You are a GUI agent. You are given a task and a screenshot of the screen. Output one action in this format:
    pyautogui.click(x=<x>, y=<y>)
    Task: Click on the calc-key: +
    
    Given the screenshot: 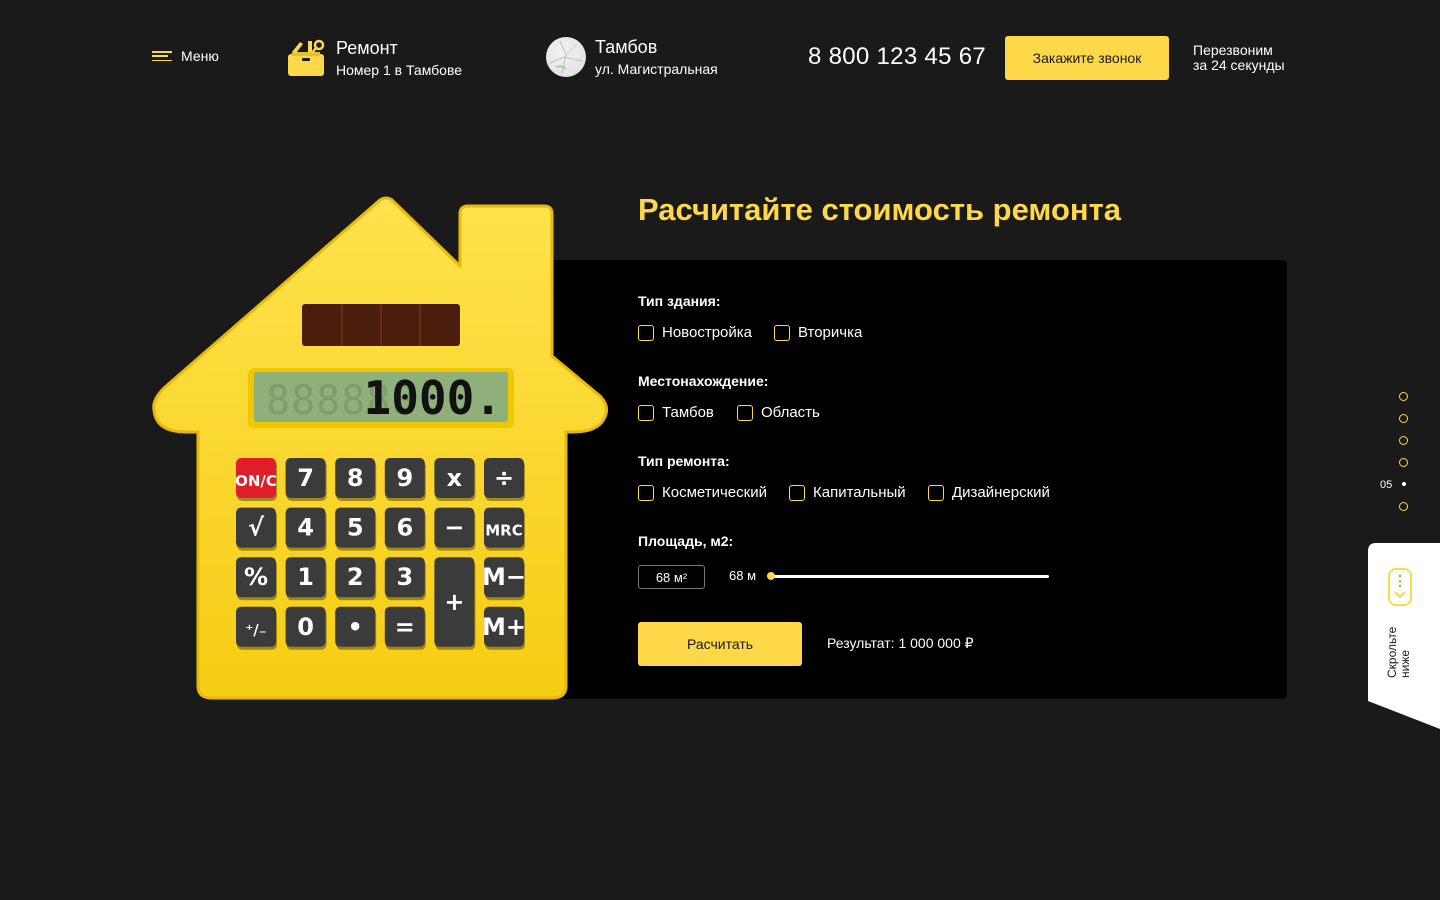 What is the action you would take?
    pyautogui.click(x=455, y=603)
    